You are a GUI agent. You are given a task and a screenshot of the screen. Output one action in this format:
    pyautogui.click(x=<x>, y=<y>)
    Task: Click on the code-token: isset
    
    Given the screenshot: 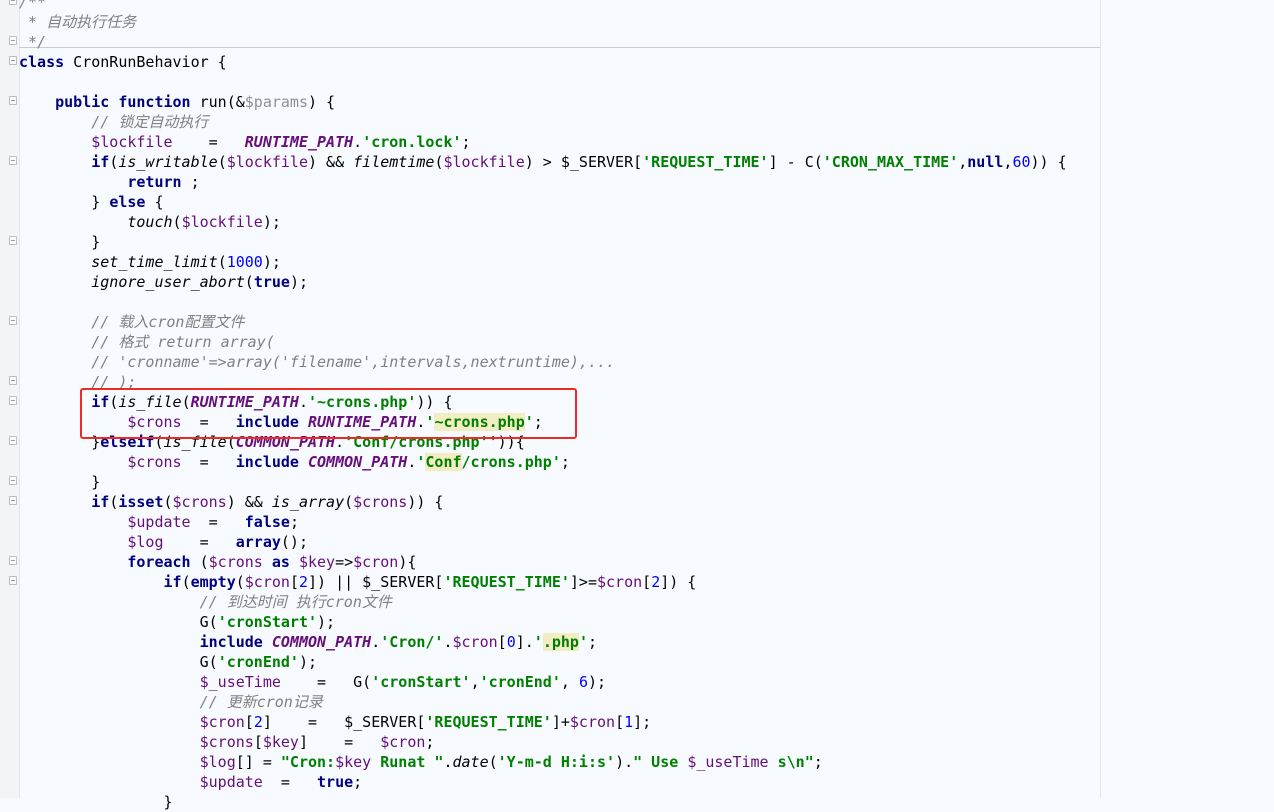 What is the action you would take?
    pyautogui.click(x=141, y=502)
    